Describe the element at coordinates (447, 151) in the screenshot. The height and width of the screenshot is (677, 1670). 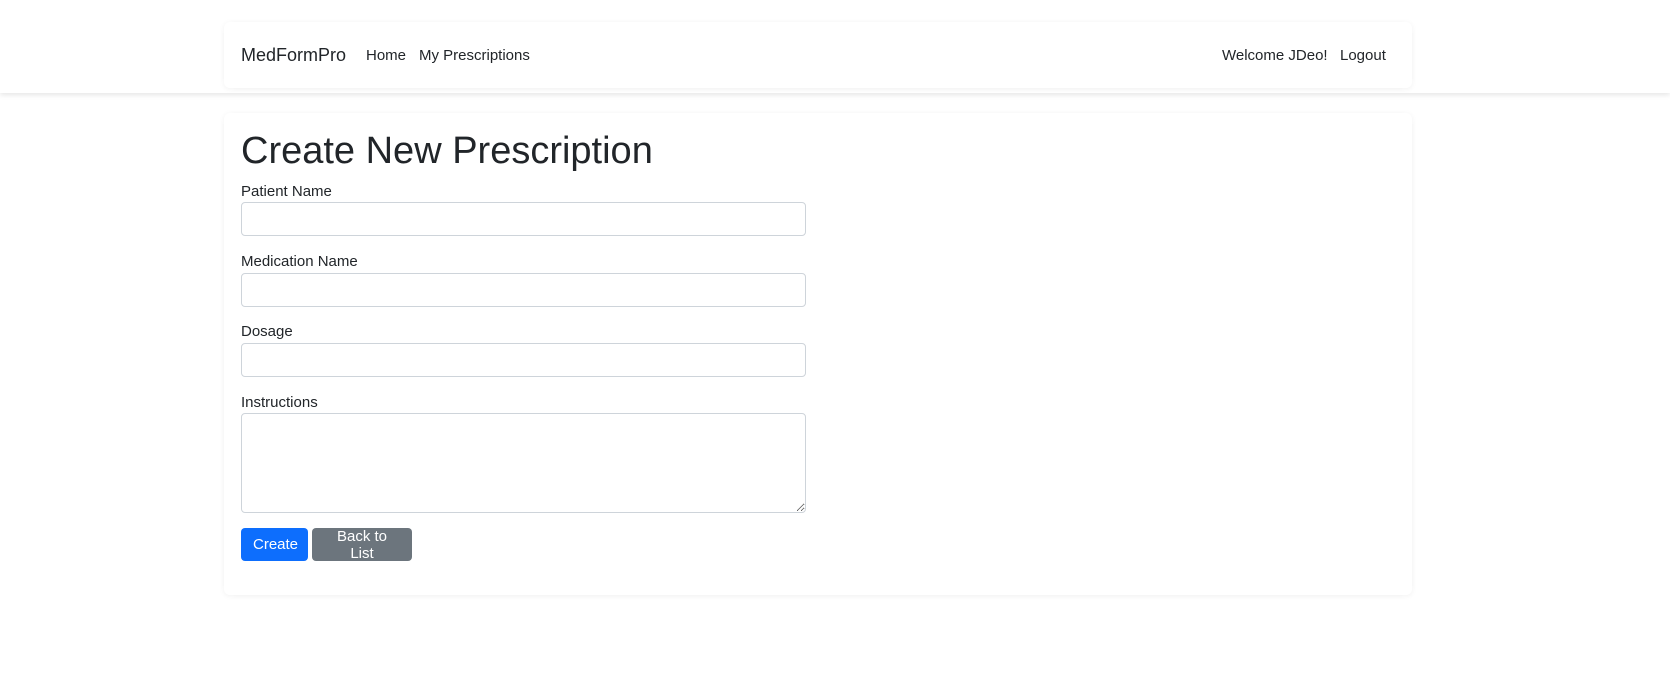
I see `page-title: Create New Prescription` at that location.